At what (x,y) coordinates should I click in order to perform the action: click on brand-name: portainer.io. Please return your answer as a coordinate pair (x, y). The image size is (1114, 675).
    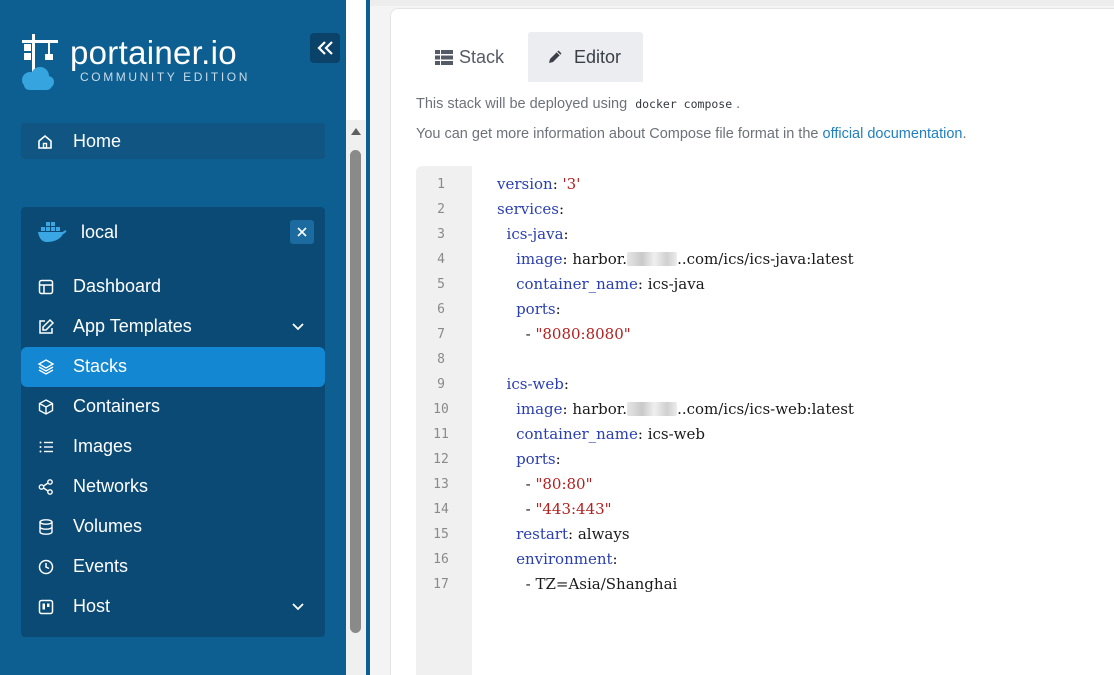
    Looking at the image, I should click on (153, 52).